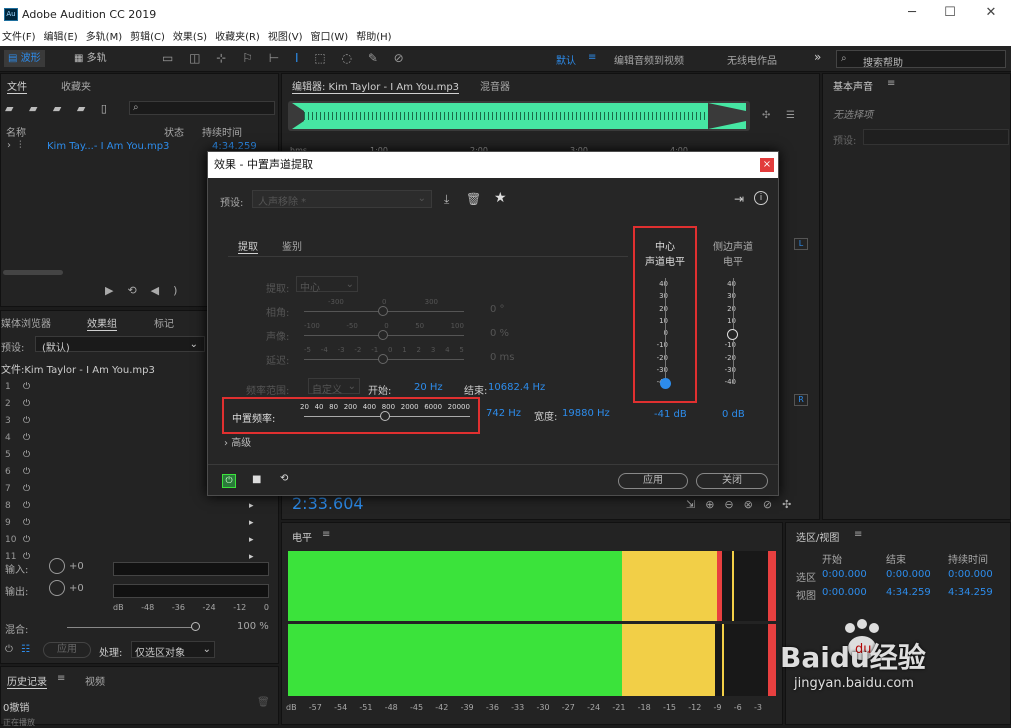 This screenshot has width=1011, height=728. What do you see at coordinates (195, 626) in the screenshot?
I see `mix-slider-knob` at bounding box center [195, 626].